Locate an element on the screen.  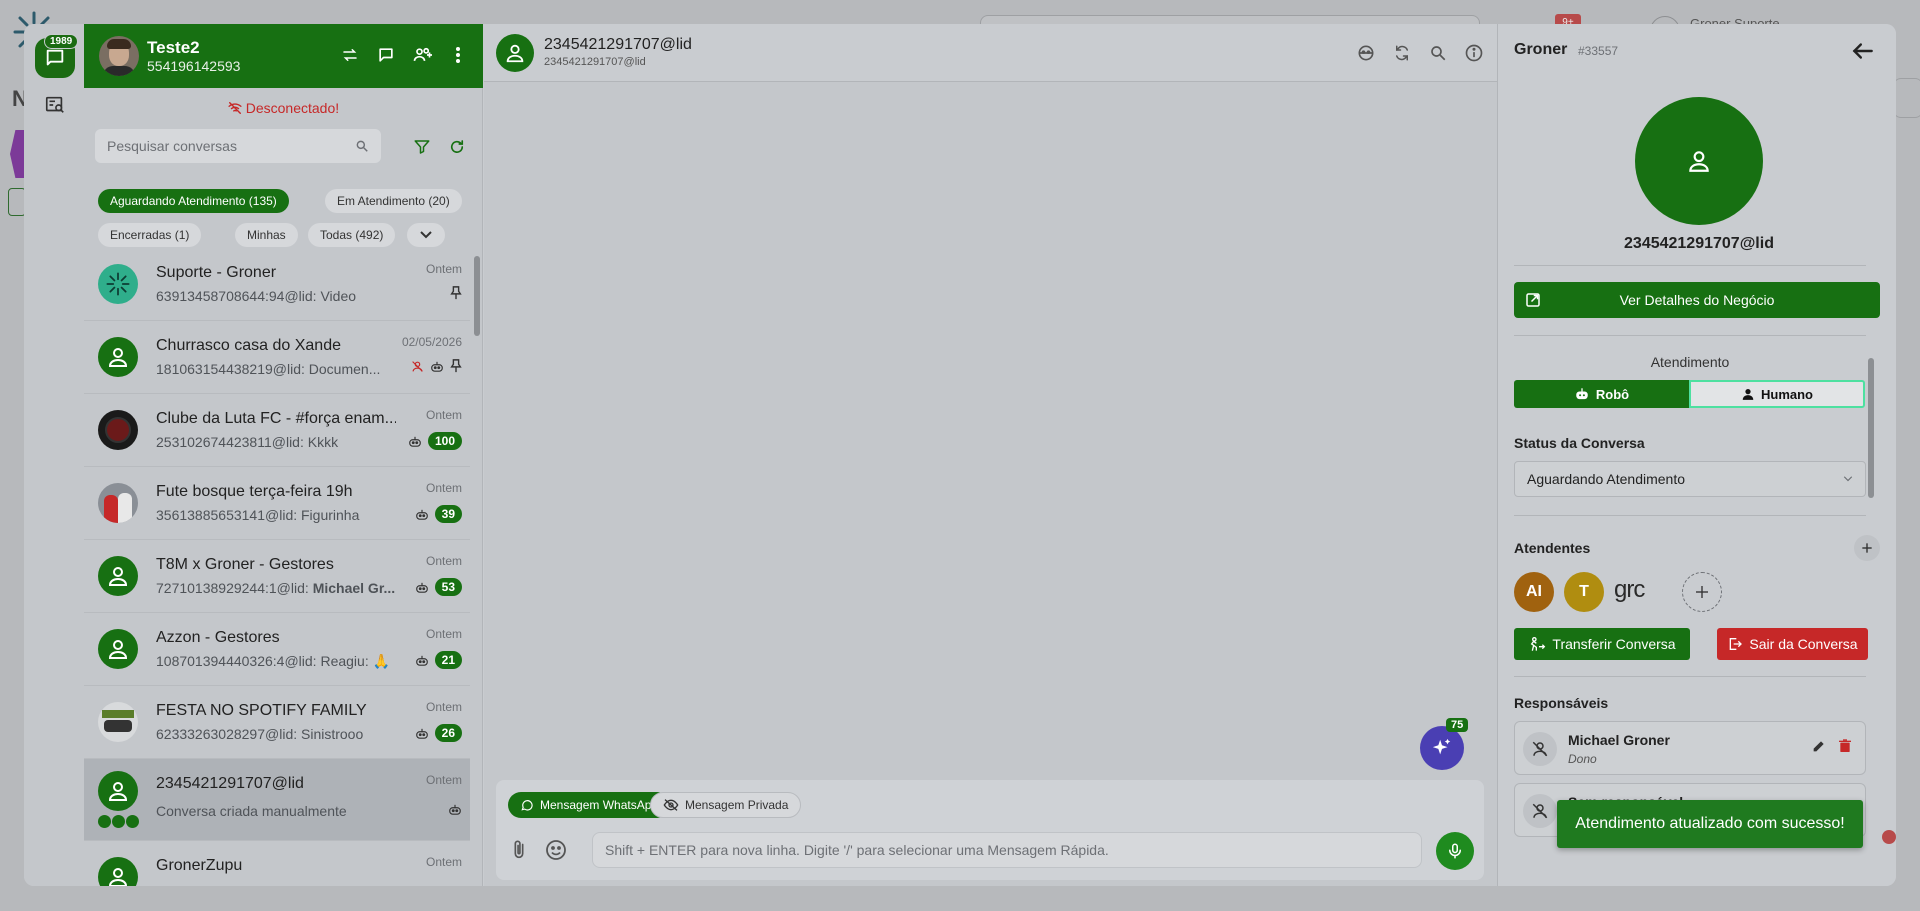
person-icon is located at coordinates (1748, 394).